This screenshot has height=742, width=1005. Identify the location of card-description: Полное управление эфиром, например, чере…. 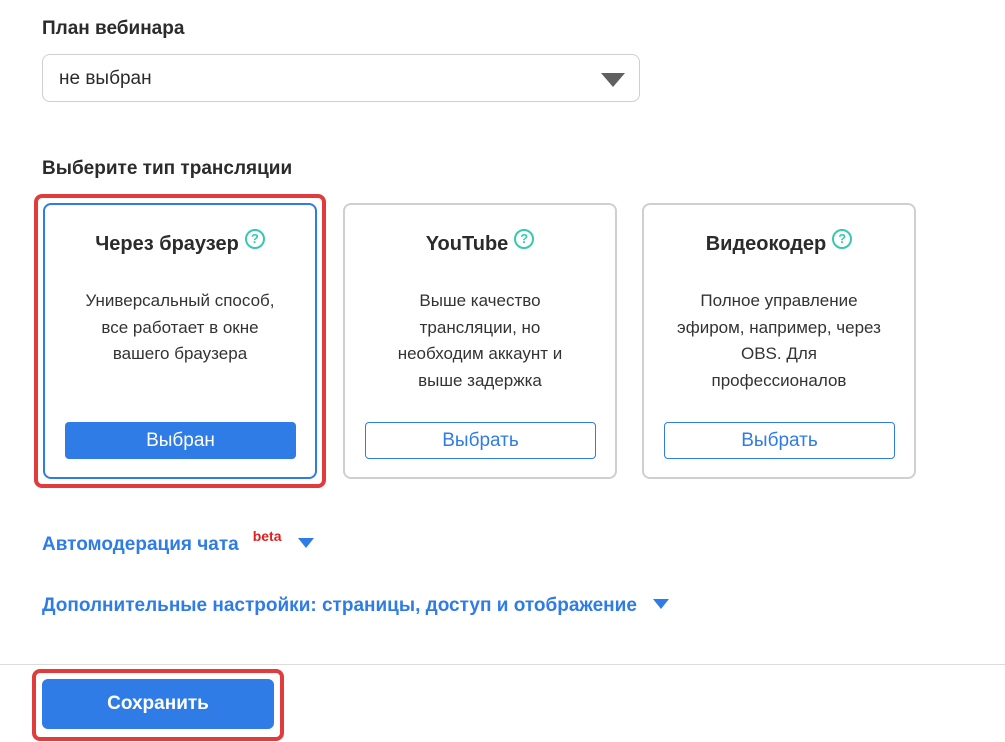
(779, 340).